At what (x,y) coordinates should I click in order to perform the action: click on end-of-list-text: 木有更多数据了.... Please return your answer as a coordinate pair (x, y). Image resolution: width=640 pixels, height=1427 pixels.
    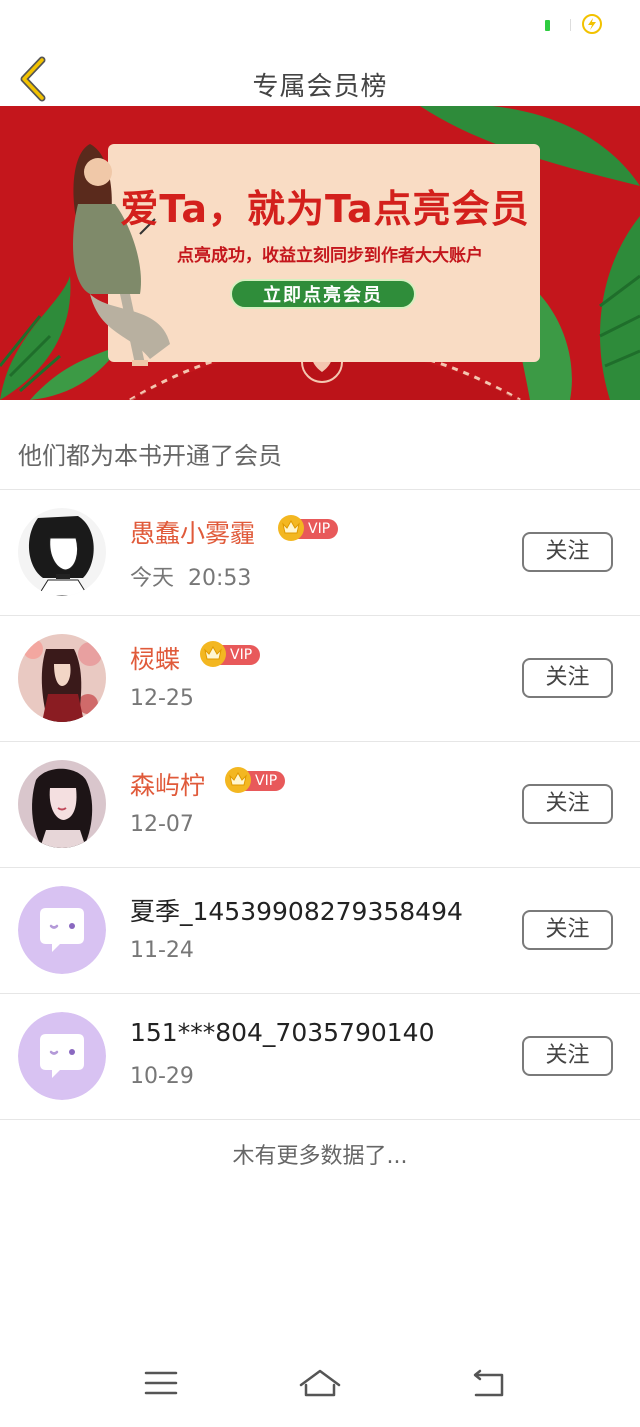
    Looking at the image, I should click on (320, 1156).